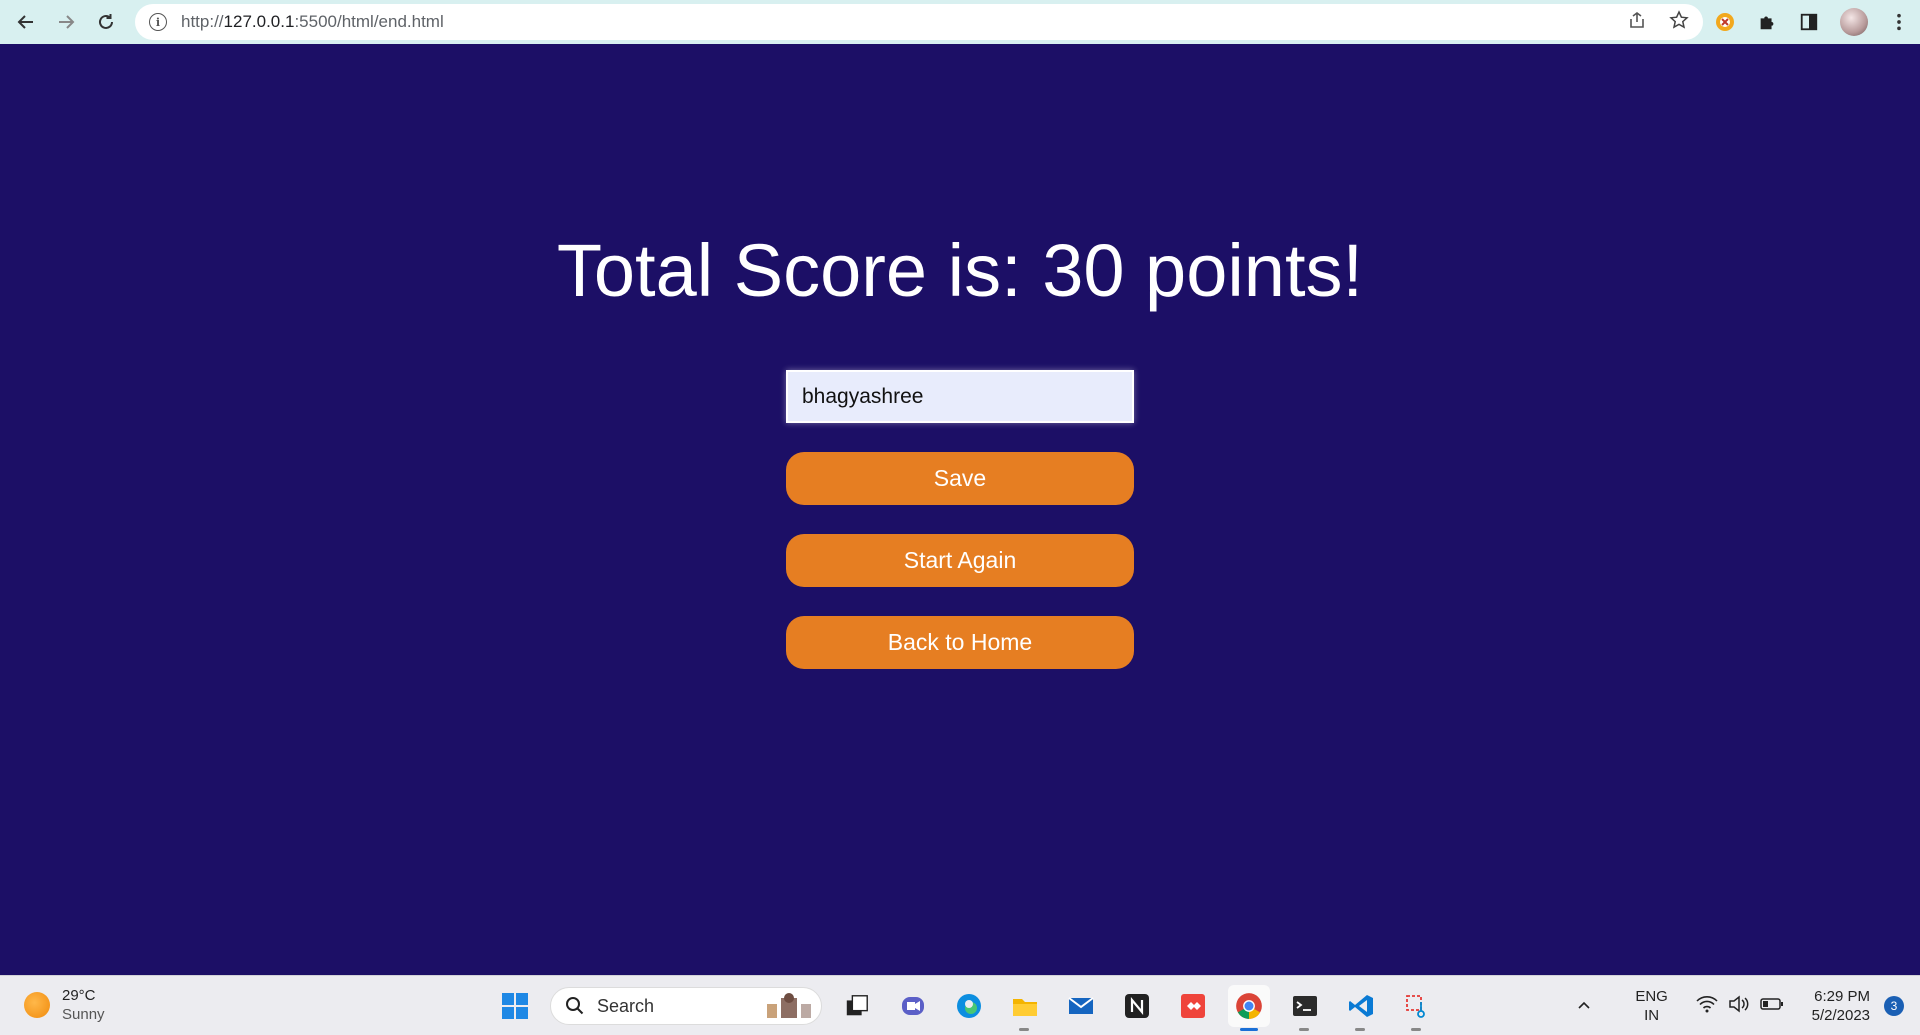  I want to click on search-icon, so click(575, 1006).